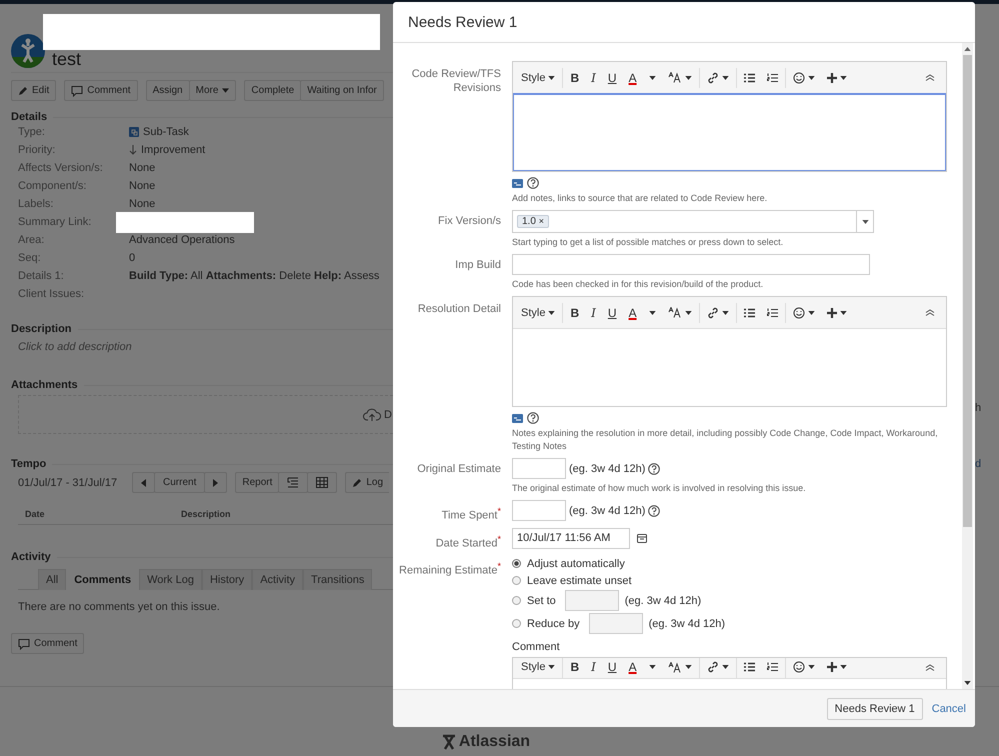 This screenshot has height=756, width=999. Describe the element at coordinates (29, 117) in the screenshot. I see `section-heading: Details` at that location.